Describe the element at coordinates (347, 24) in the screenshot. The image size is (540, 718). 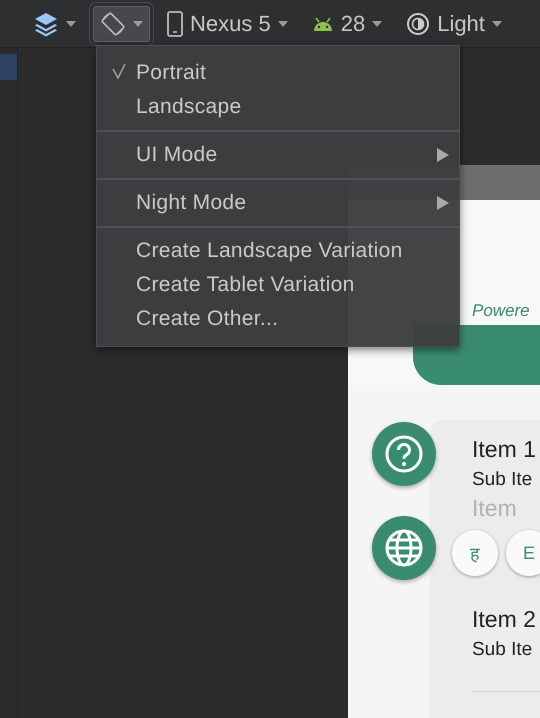
I see `api-dropdown: 28` at that location.